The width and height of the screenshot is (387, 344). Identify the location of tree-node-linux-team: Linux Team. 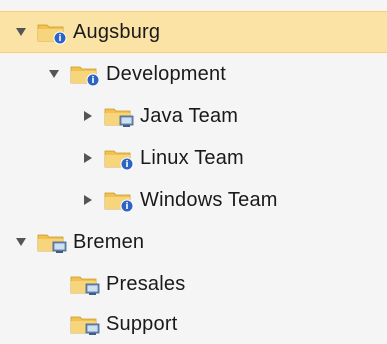
(193, 158).